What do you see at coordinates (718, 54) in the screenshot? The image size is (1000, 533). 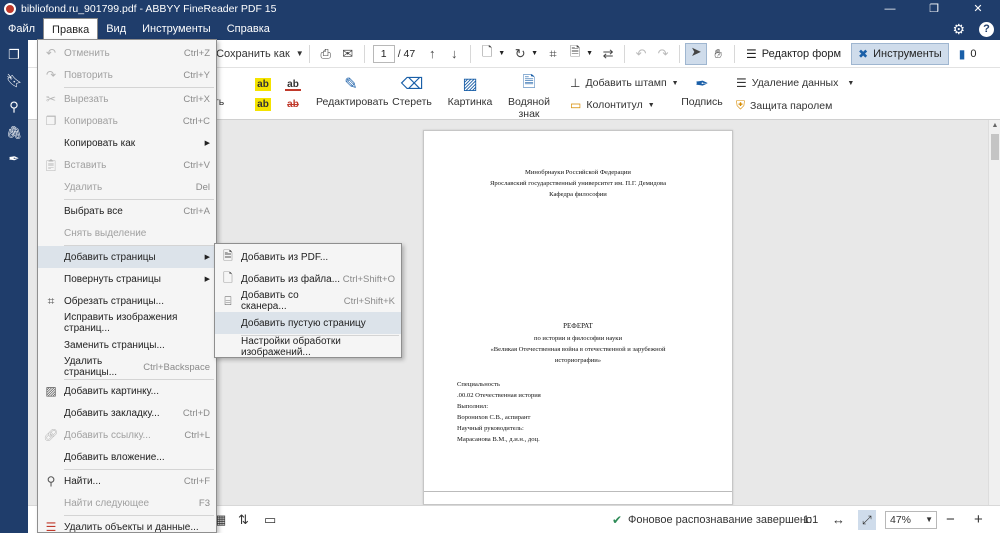 I see `hand-tool-icon: ✋︎` at bounding box center [718, 54].